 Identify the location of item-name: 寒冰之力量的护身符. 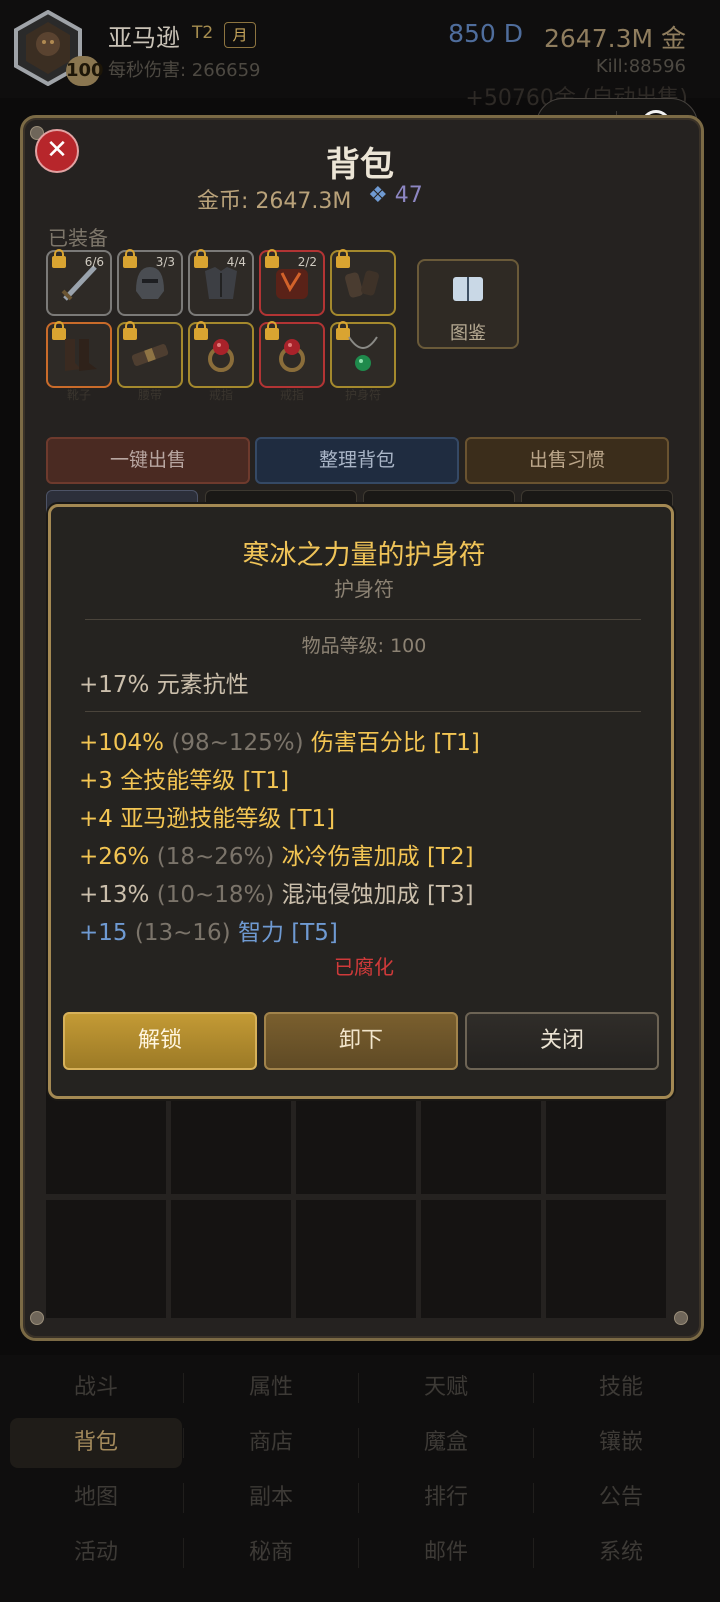
(364, 555).